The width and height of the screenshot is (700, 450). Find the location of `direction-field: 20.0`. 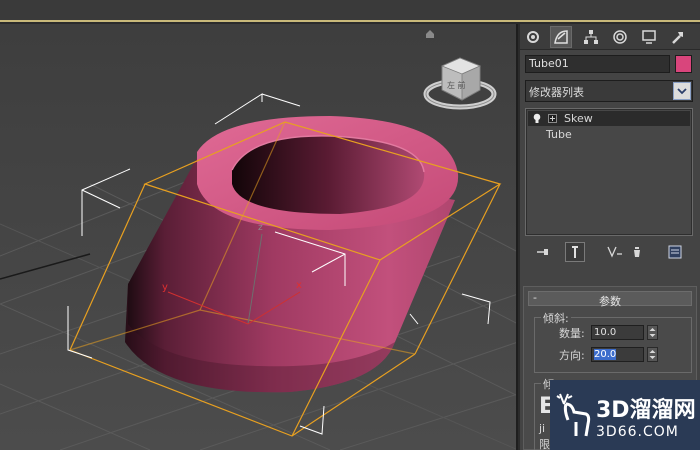

direction-field: 20.0 is located at coordinates (617, 354).